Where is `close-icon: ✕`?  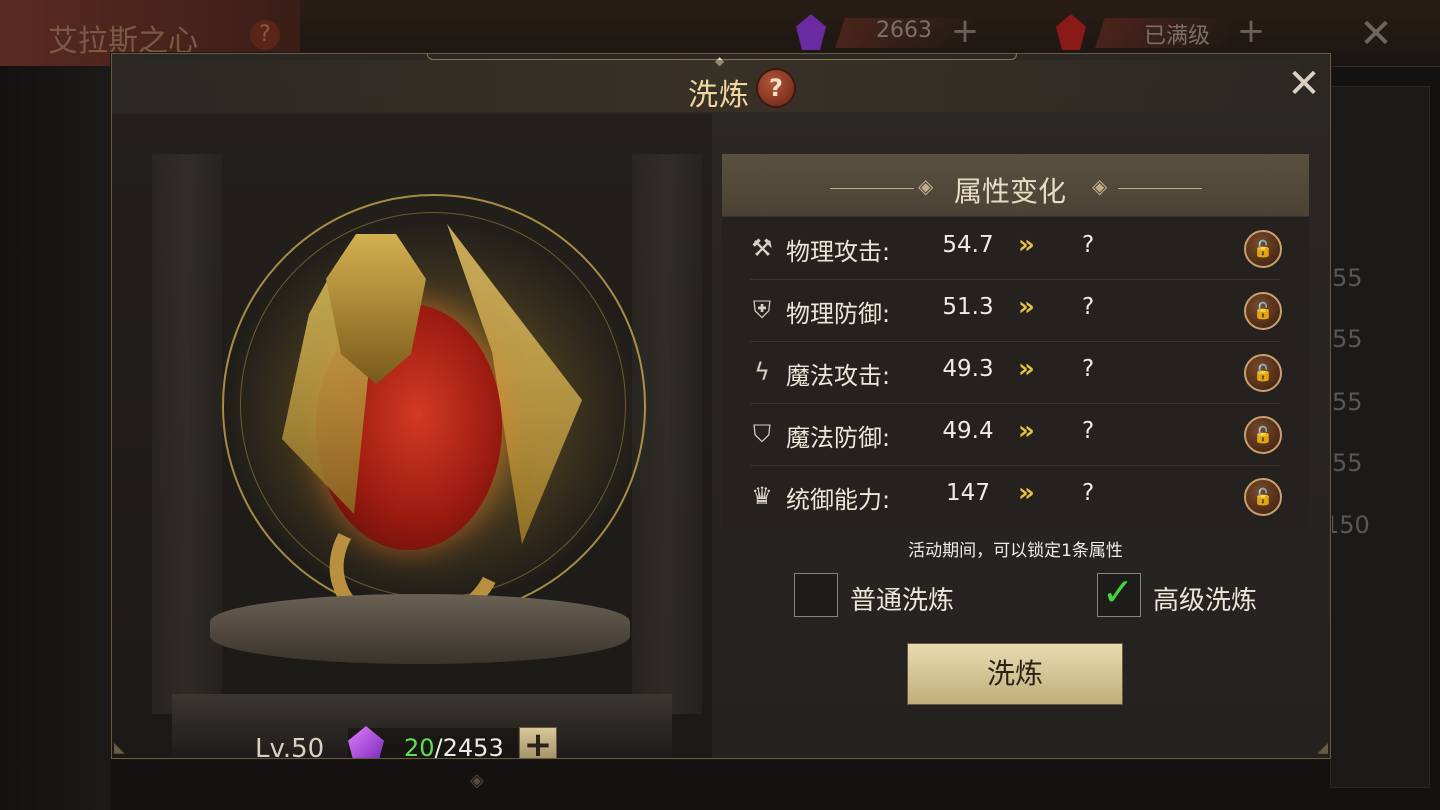 close-icon: ✕ is located at coordinates (1304, 84).